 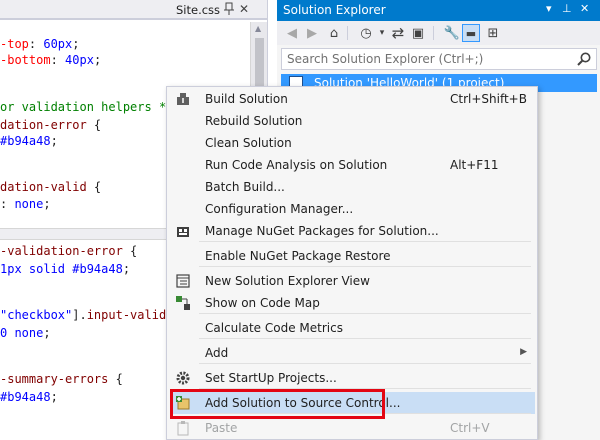 I want to click on home-icon: ⌂, so click(x=334, y=33).